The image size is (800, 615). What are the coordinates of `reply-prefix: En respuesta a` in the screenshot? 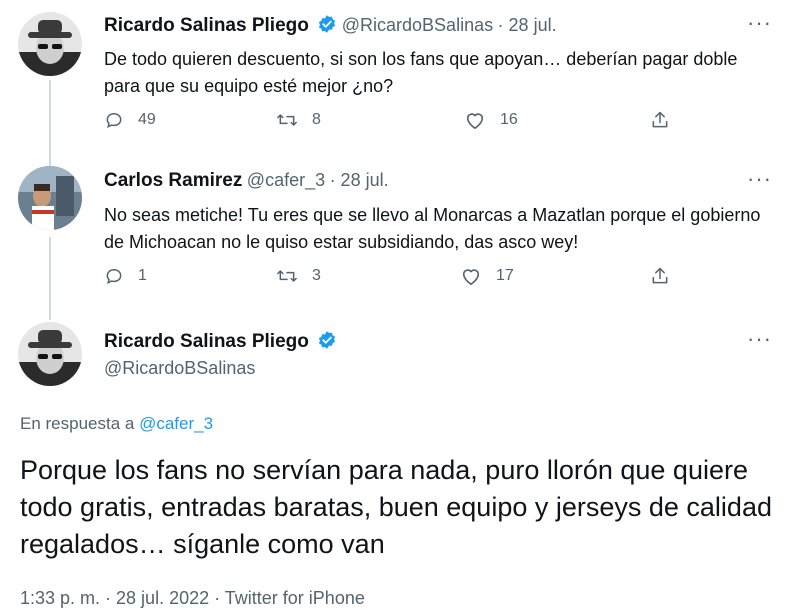 It's located at (77, 423).